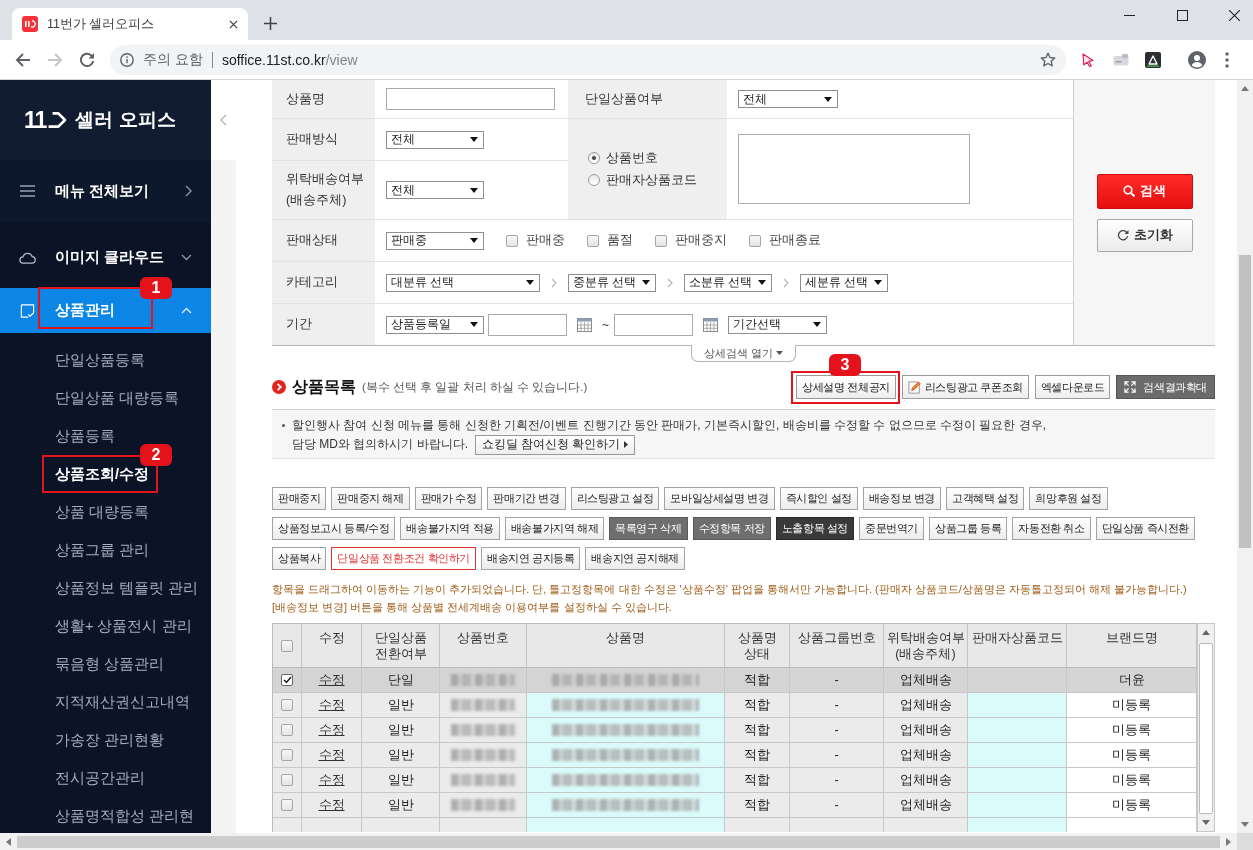 The width and height of the screenshot is (1253, 850). What do you see at coordinates (470, 99) in the screenshot?
I see `text-input` at bounding box center [470, 99].